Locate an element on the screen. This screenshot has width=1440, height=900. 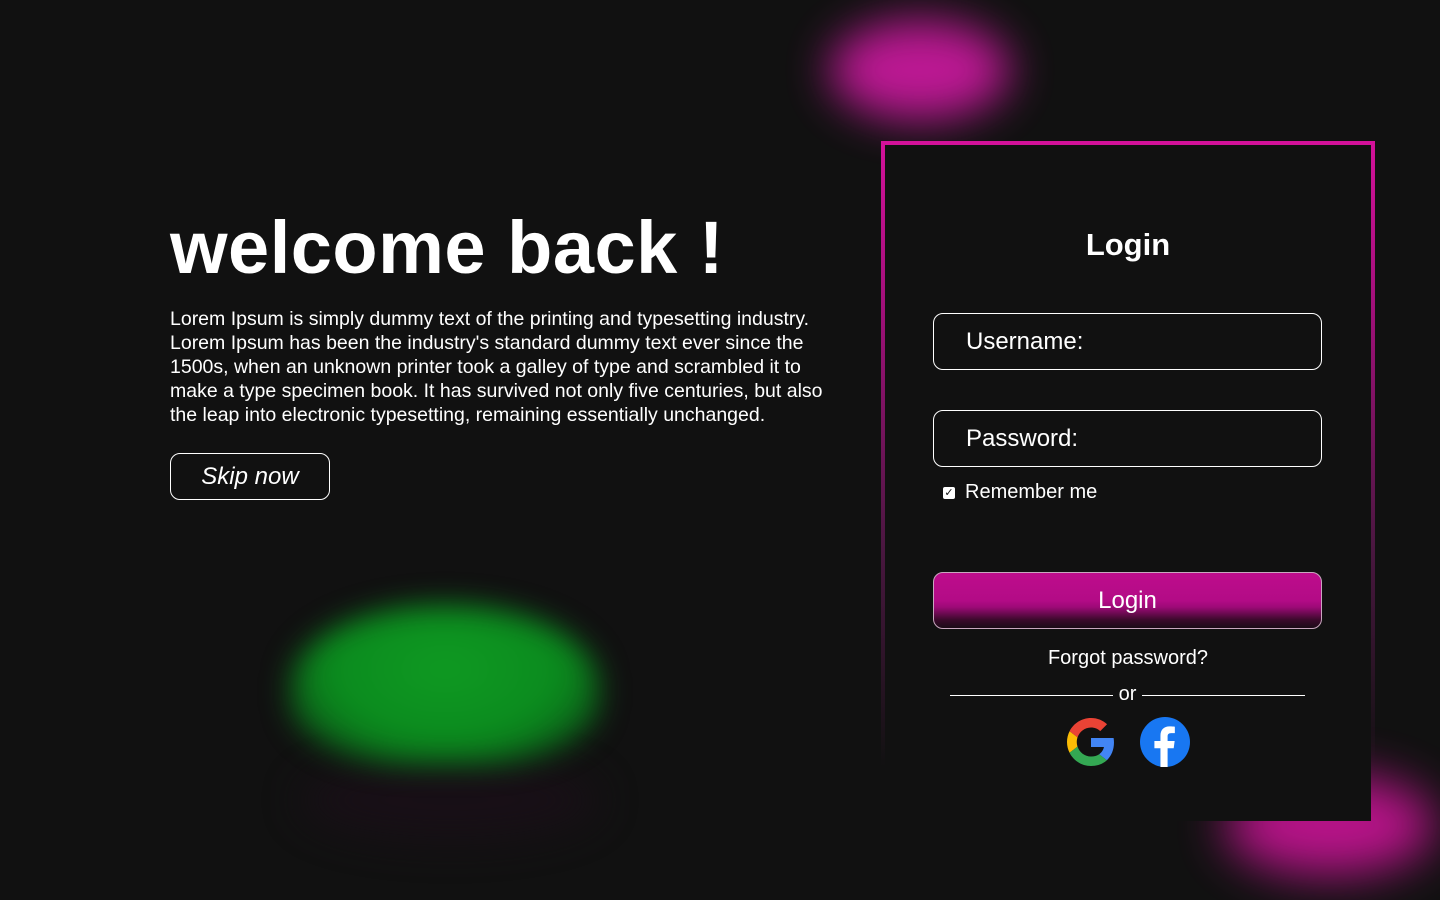
facebook-icon is located at coordinates (1165, 742).